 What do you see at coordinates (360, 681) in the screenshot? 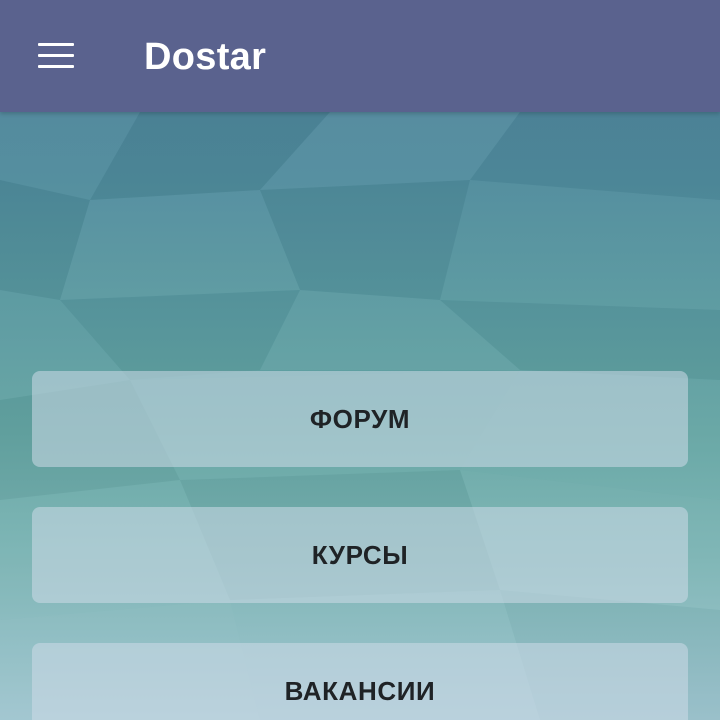
I see `vacancies-button: ВАКАНСИИ` at bounding box center [360, 681].